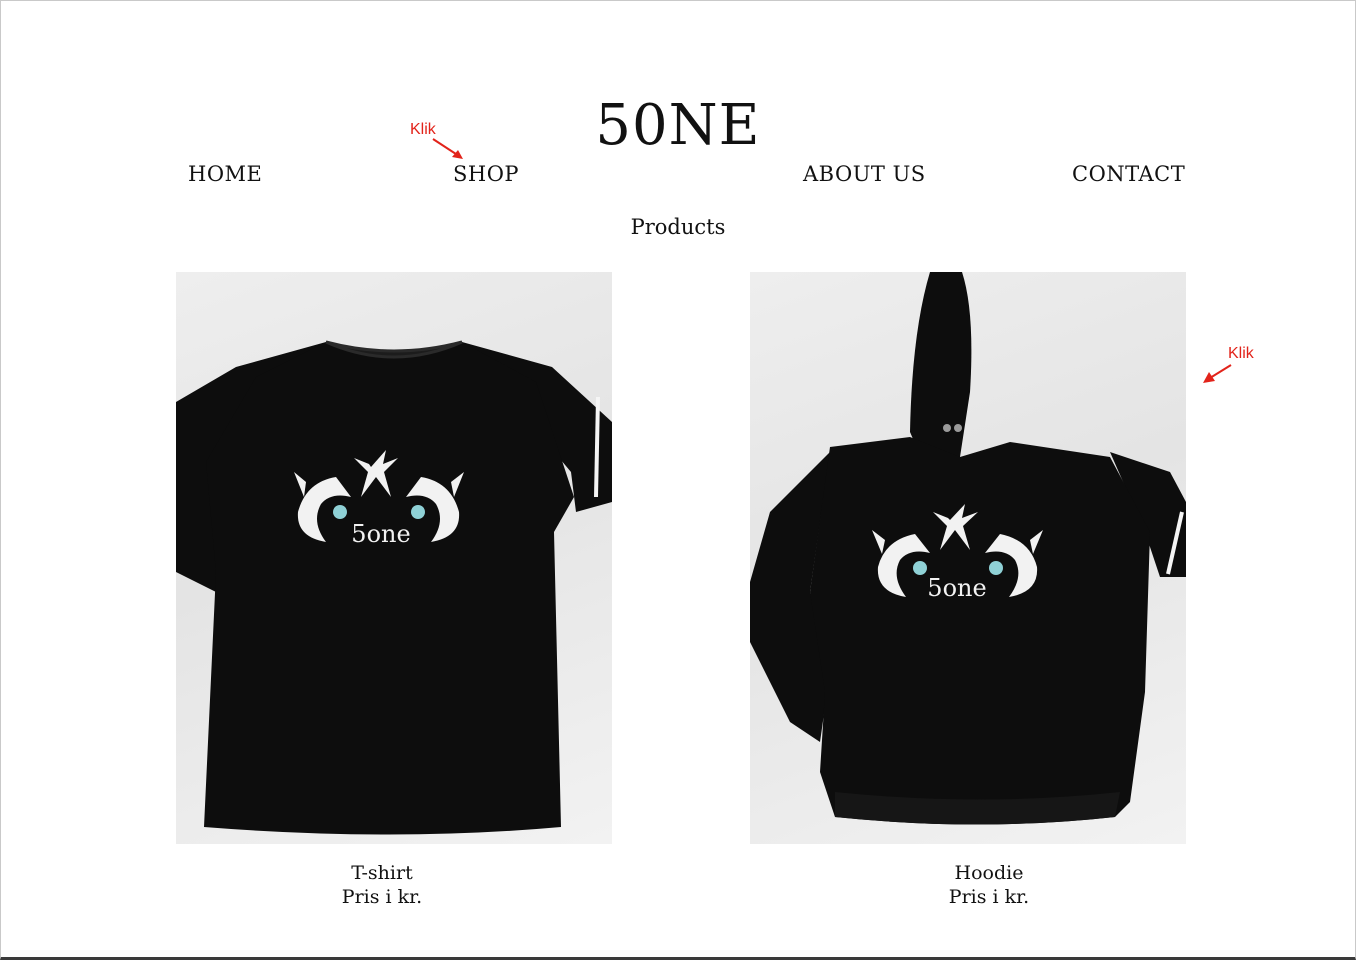 This screenshot has width=1356, height=960. What do you see at coordinates (989, 897) in the screenshot?
I see `hoodie-price-label: Pris i kr.` at bounding box center [989, 897].